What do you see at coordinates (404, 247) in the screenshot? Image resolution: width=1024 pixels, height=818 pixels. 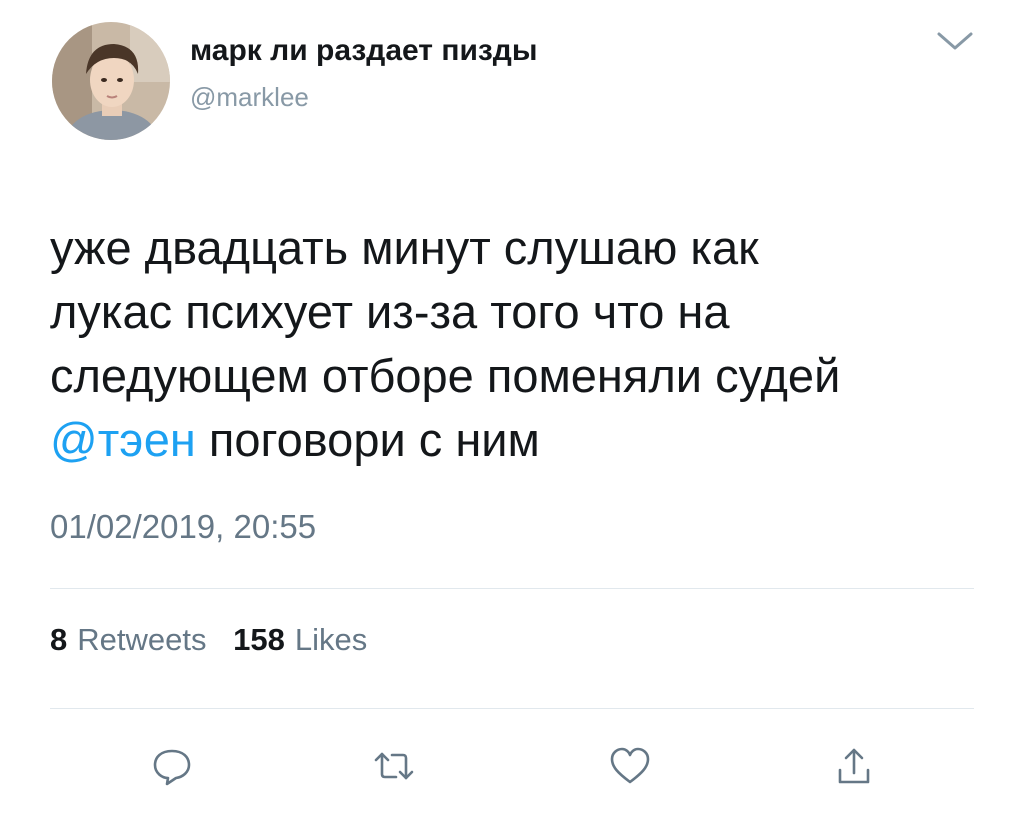 I see `tweet-text-line: уже двадцать минут слушаю как` at bounding box center [404, 247].